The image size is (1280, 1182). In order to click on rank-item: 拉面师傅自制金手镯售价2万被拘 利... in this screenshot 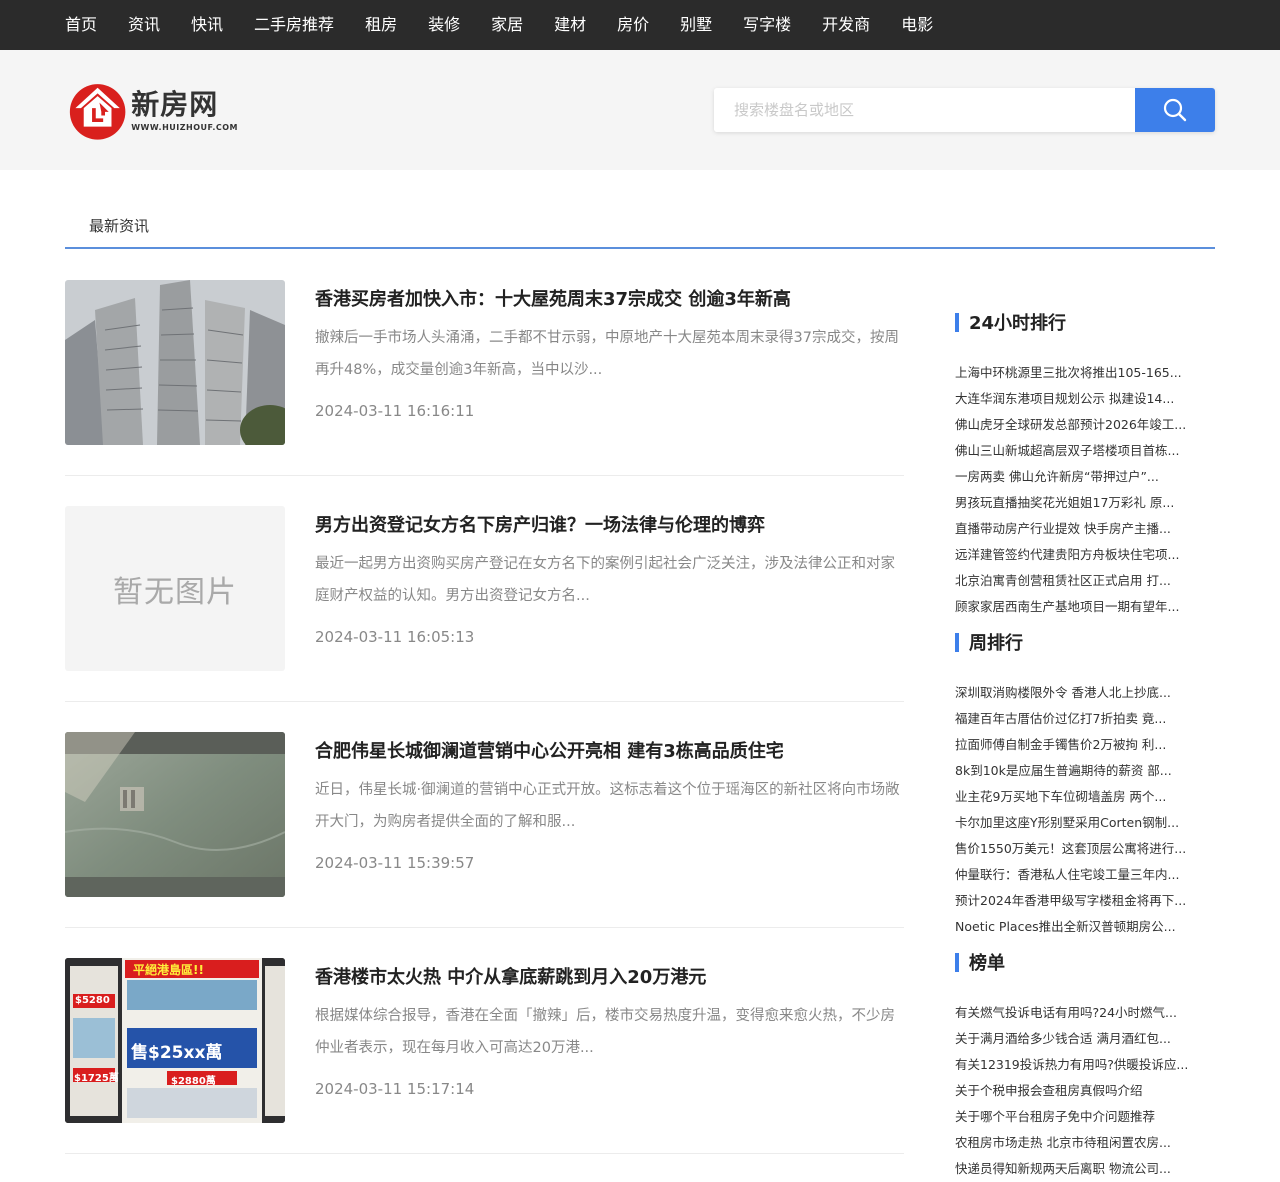, I will do `click(1075, 745)`.